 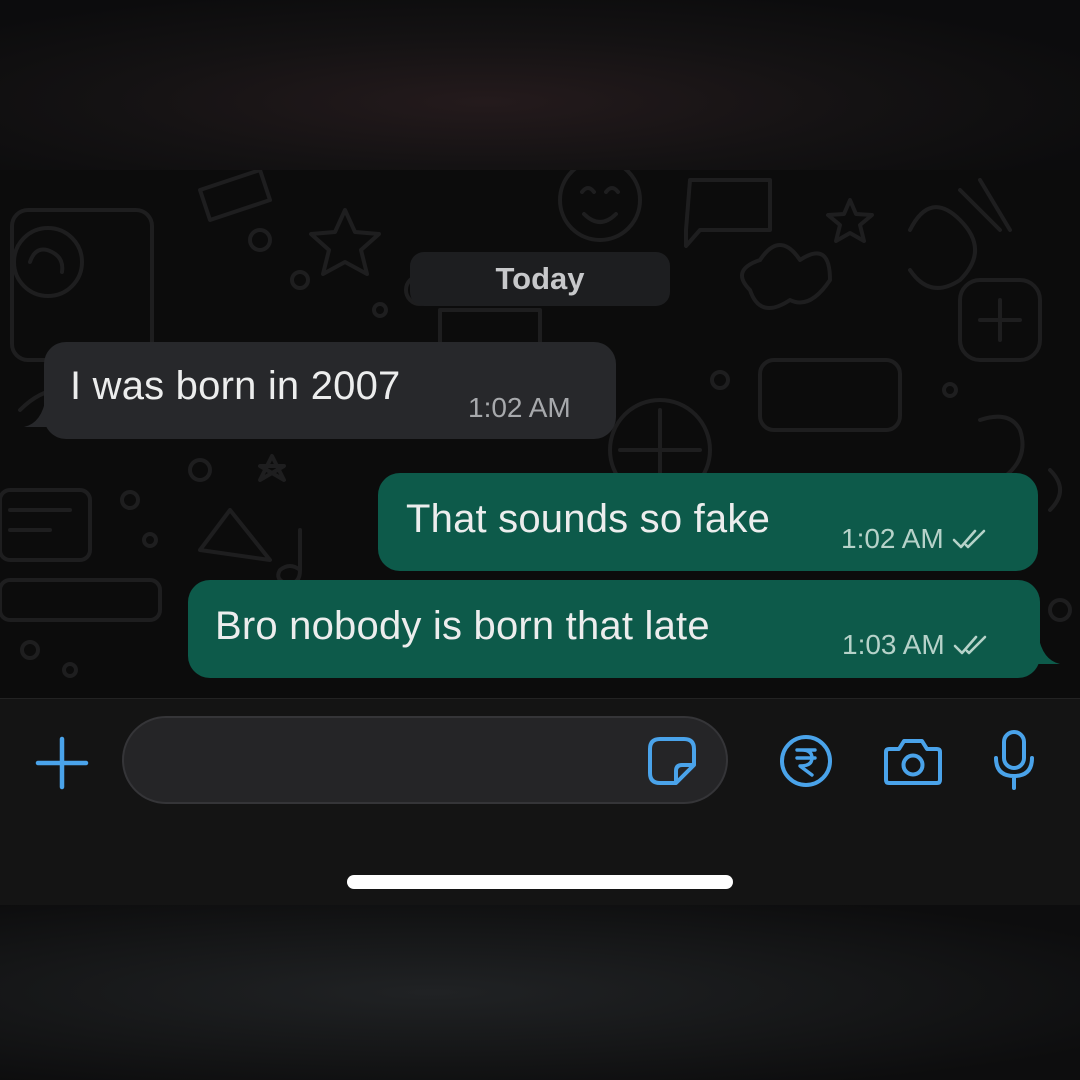 I want to click on message-text: That sounds so fake, so click(x=588, y=519).